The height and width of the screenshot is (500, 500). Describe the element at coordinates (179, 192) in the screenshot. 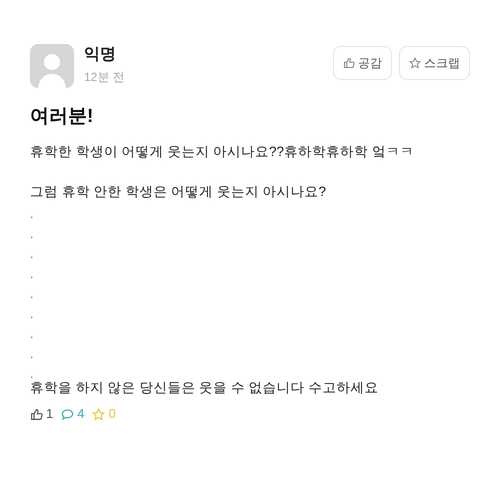

I see `post-paragraph: 그럼 휴학 안한 학생은 어떻게 웃는지 아시나요?` at that location.